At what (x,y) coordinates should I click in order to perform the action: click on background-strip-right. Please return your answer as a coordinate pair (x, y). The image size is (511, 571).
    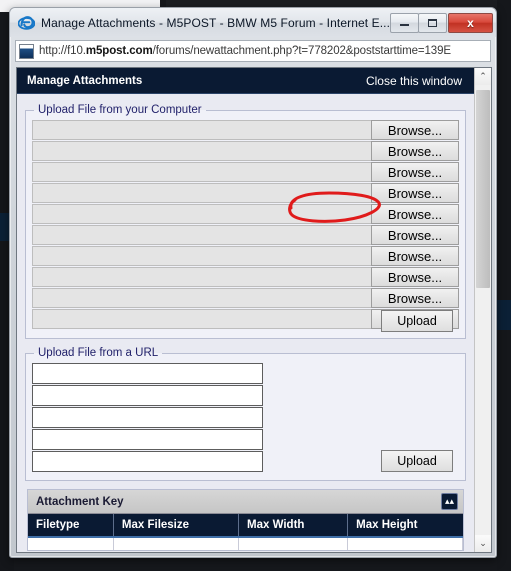
    Looking at the image, I should click on (504, 285).